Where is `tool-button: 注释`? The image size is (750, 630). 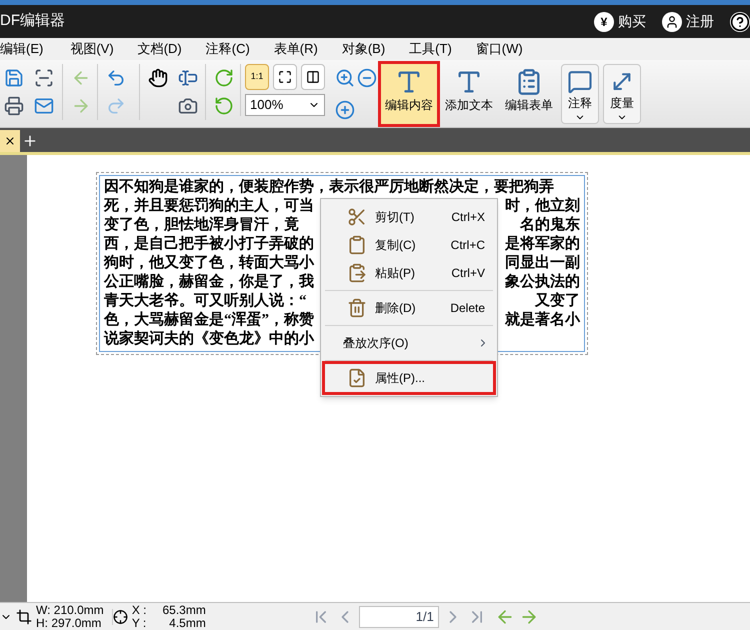 tool-button: 注释 is located at coordinates (580, 94).